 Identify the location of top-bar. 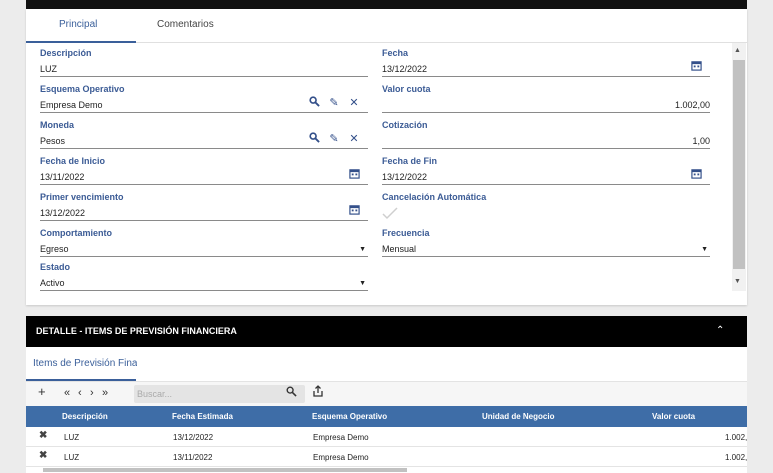
(386, 4).